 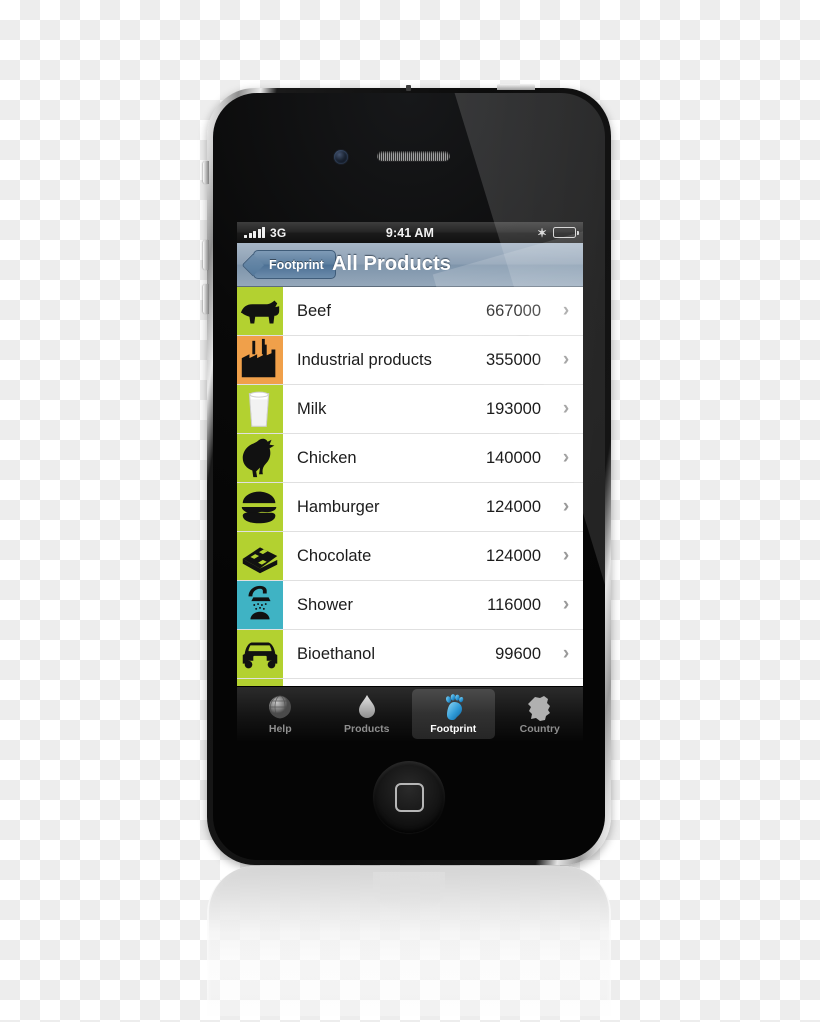 I want to click on globe-icon, so click(x=280, y=707).